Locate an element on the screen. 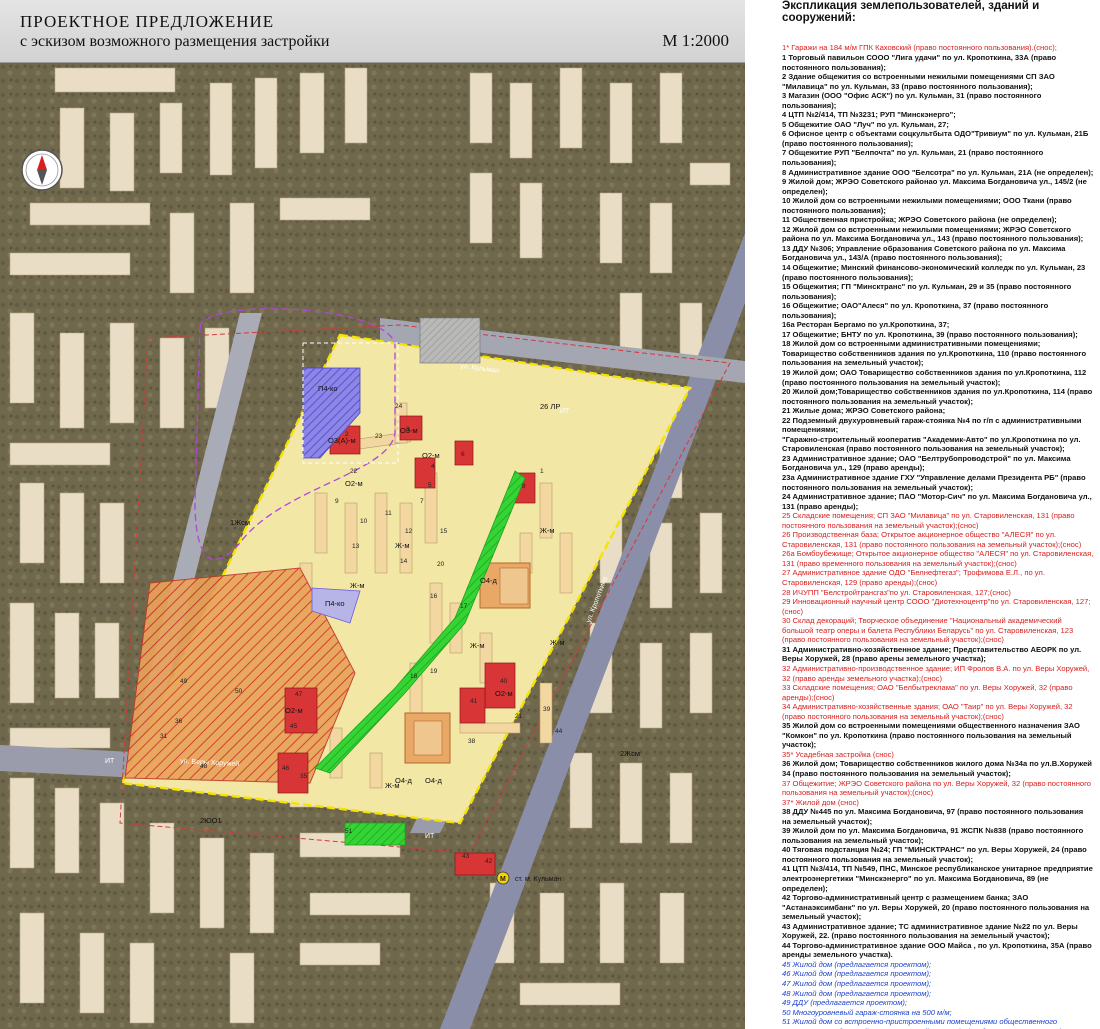  building-number: 23 is located at coordinates (379, 436).